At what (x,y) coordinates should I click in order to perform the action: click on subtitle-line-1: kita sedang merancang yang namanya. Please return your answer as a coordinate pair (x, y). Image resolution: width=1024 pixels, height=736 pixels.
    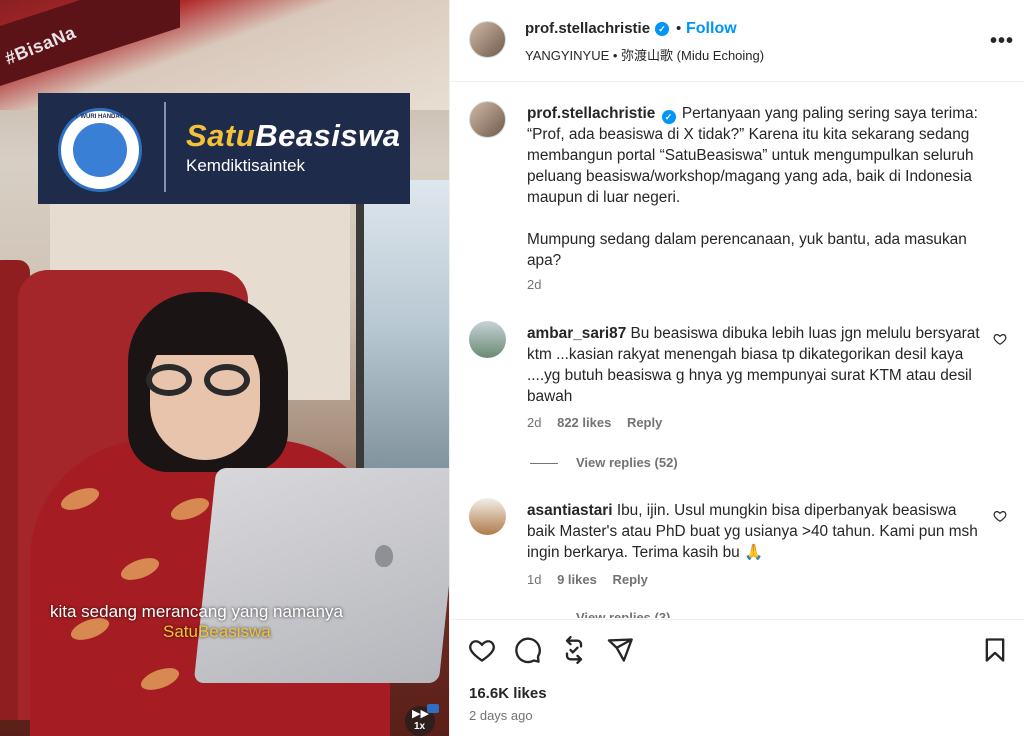
    Looking at the image, I should click on (196, 611).